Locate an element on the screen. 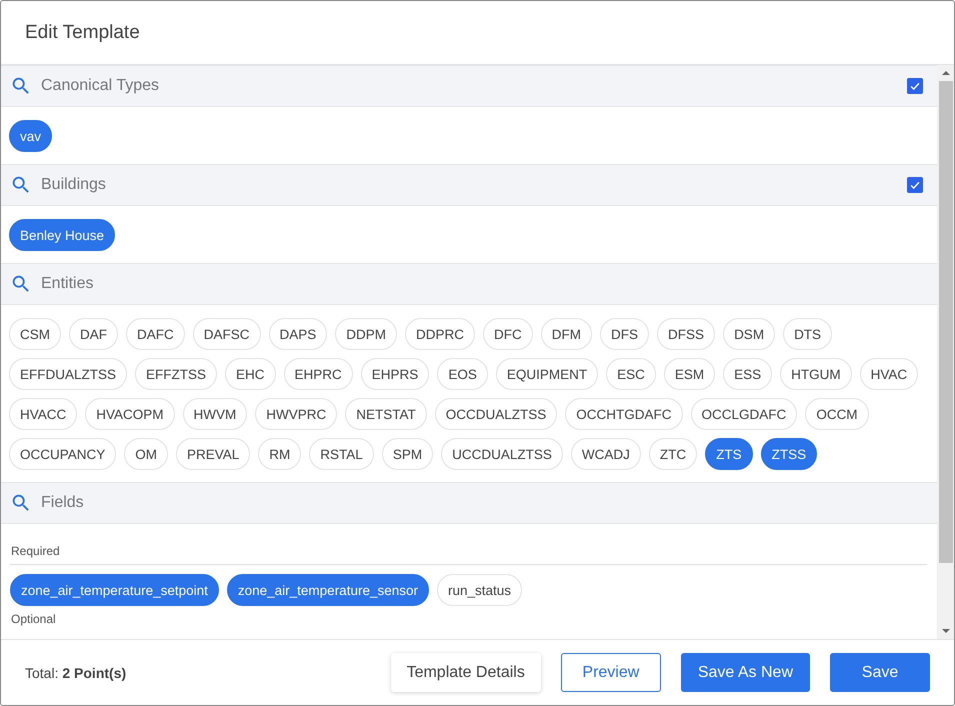  chip: EQUIPMENT is located at coordinates (547, 374).